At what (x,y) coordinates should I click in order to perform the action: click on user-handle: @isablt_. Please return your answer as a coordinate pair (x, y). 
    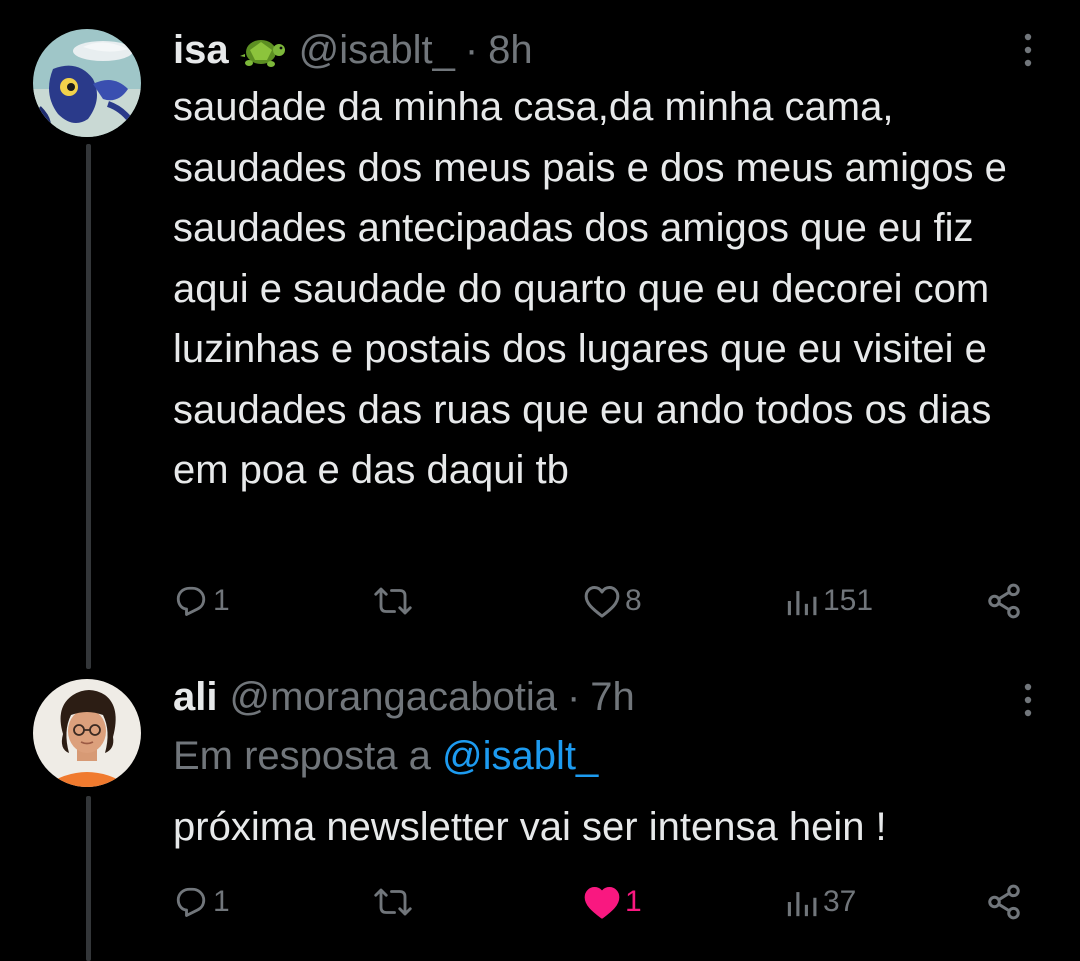
    Looking at the image, I should click on (377, 50).